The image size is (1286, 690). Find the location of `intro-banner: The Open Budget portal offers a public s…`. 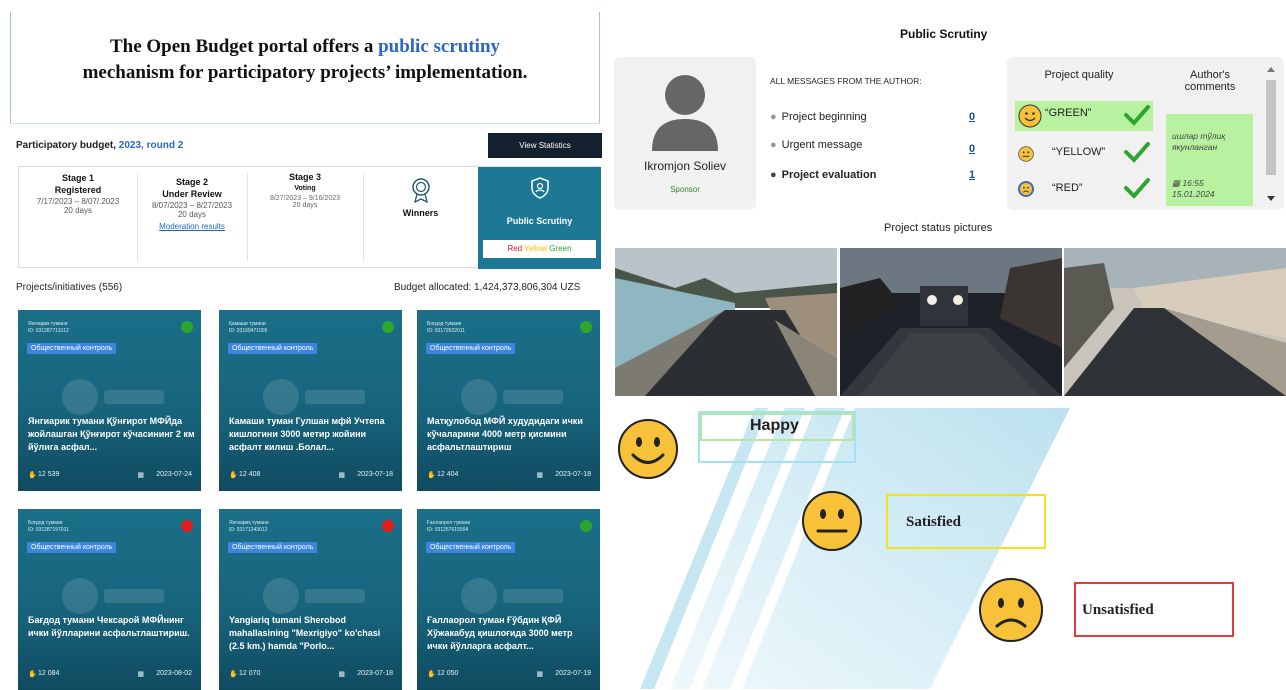

intro-banner: The Open Budget portal offers a public s… is located at coordinates (305, 68).